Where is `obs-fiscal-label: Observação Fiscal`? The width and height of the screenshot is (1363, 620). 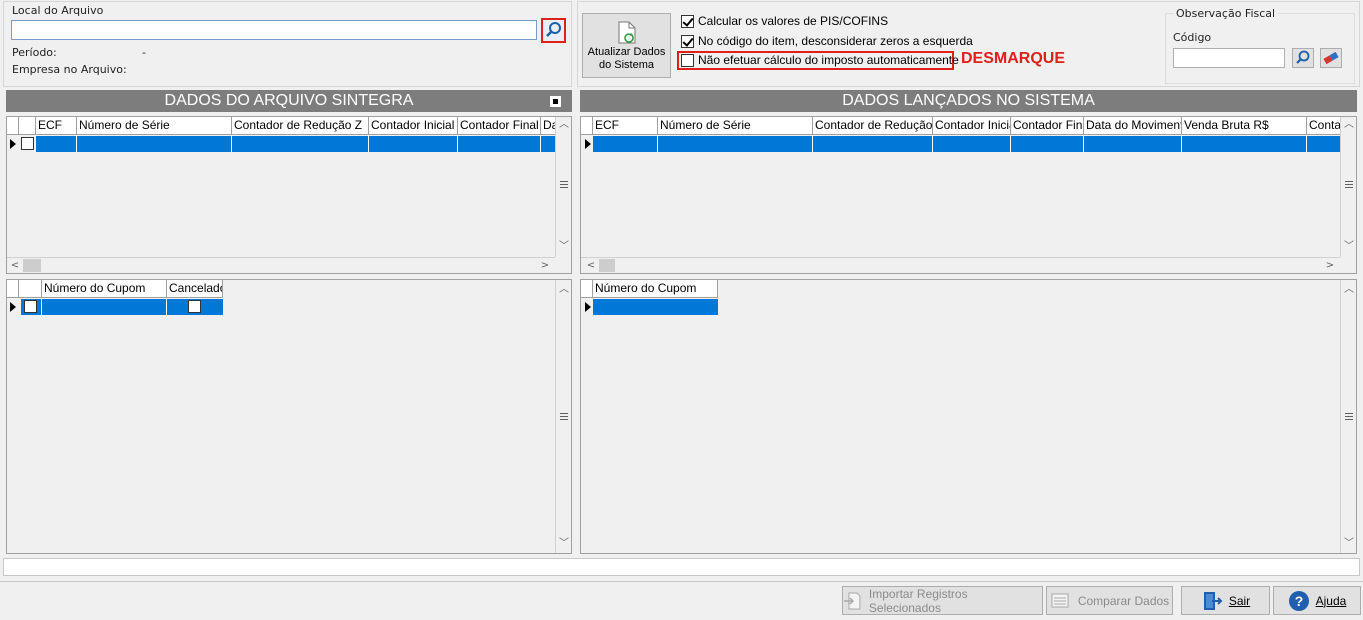
obs-fiscal-label: Observação Fiscal is located at coordinates (1226, 13).